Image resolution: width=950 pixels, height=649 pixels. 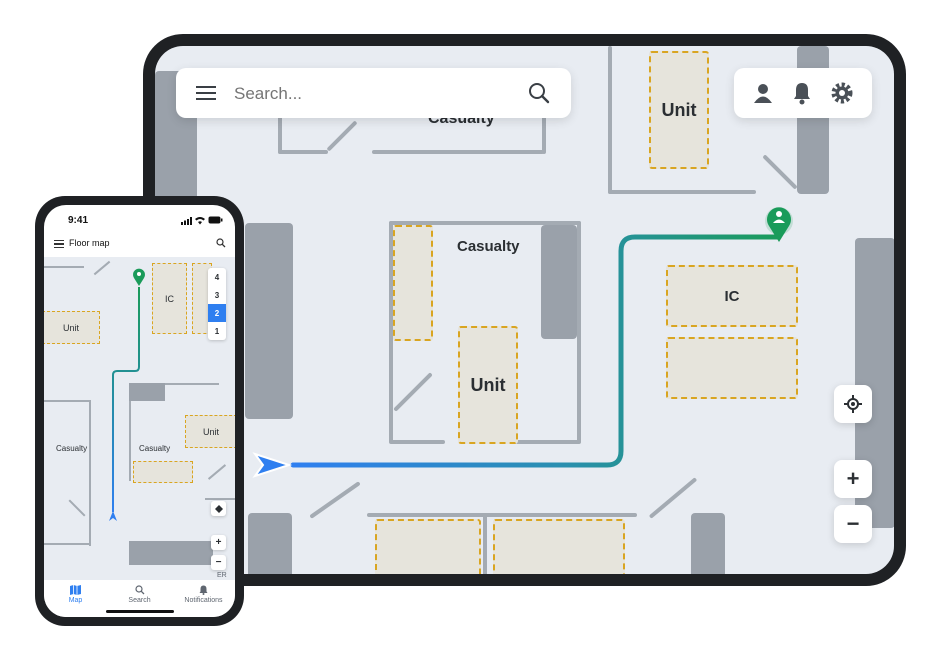 I want to click on gear-icon, so click(x=842, y=93).